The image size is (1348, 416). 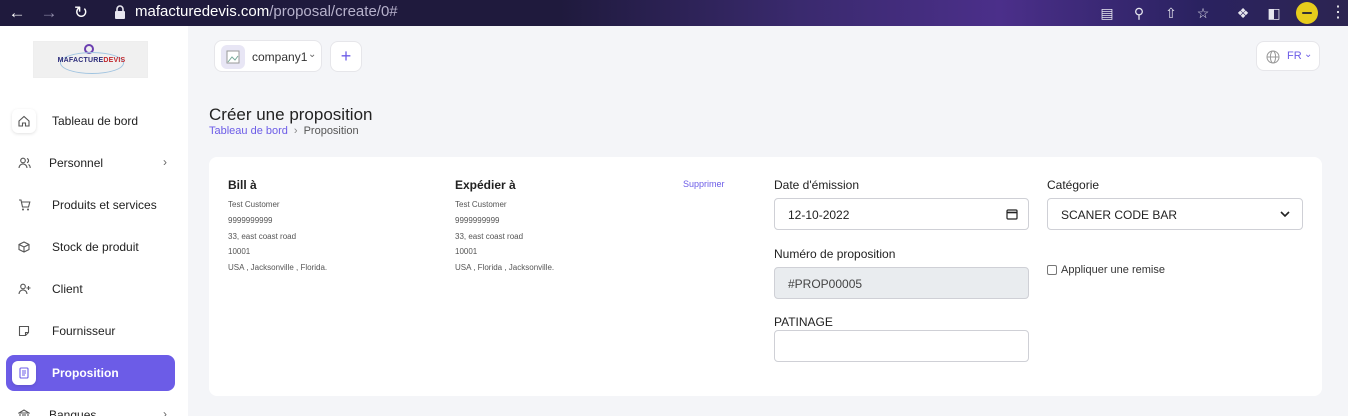 I want to click on sidebar-item-stock-de-produit: Stock de produit, so click(x=90, y=247).